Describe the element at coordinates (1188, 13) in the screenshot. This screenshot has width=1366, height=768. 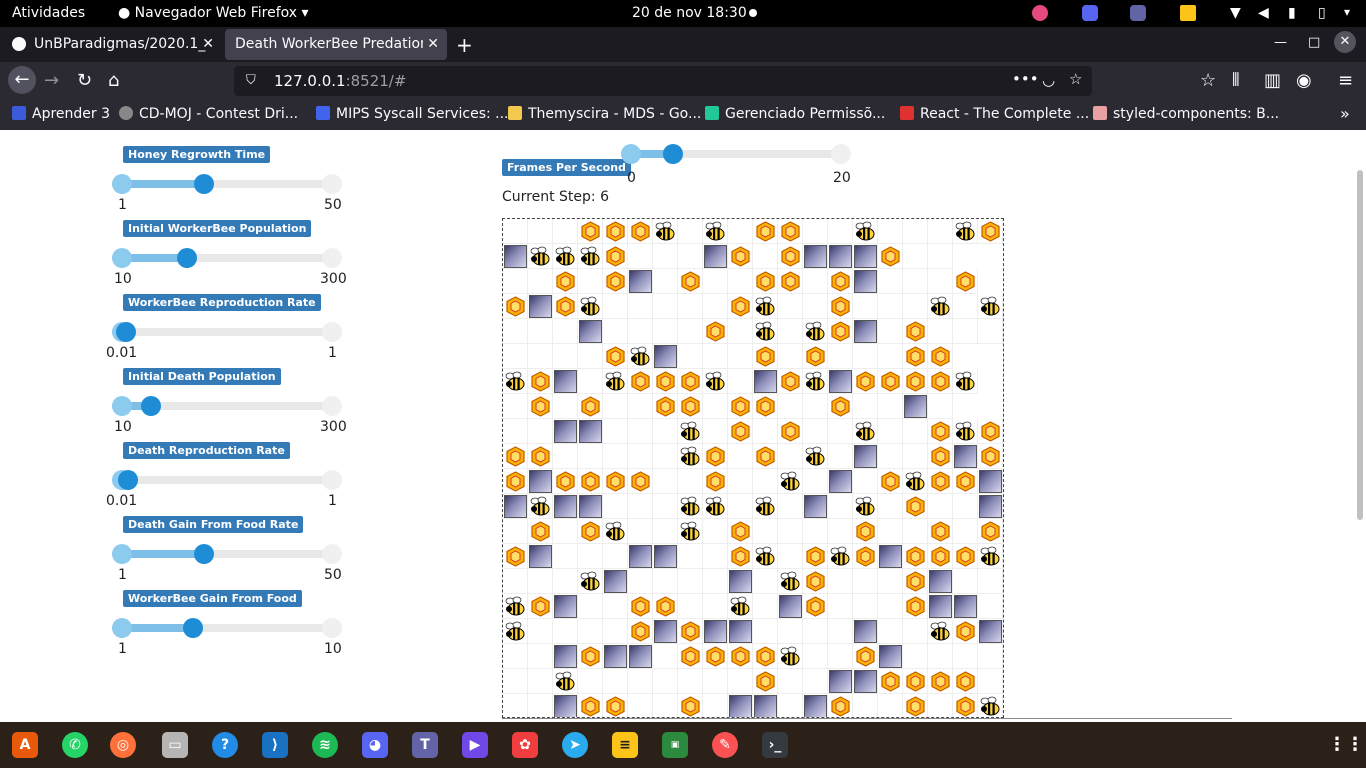
I see `notes-icon` at that location.